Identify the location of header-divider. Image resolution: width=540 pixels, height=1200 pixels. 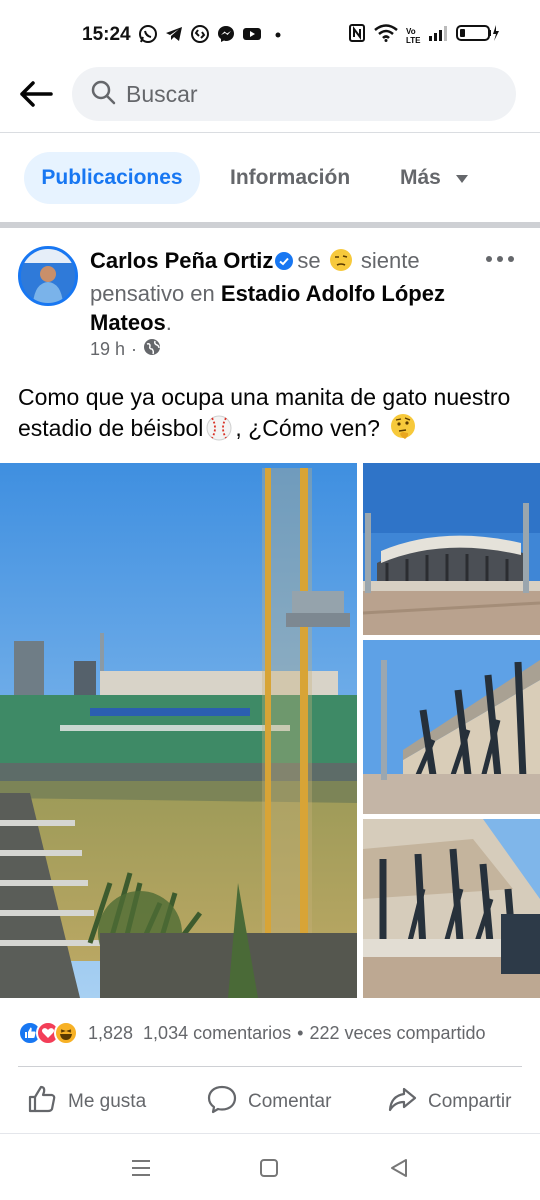
(270, 132).